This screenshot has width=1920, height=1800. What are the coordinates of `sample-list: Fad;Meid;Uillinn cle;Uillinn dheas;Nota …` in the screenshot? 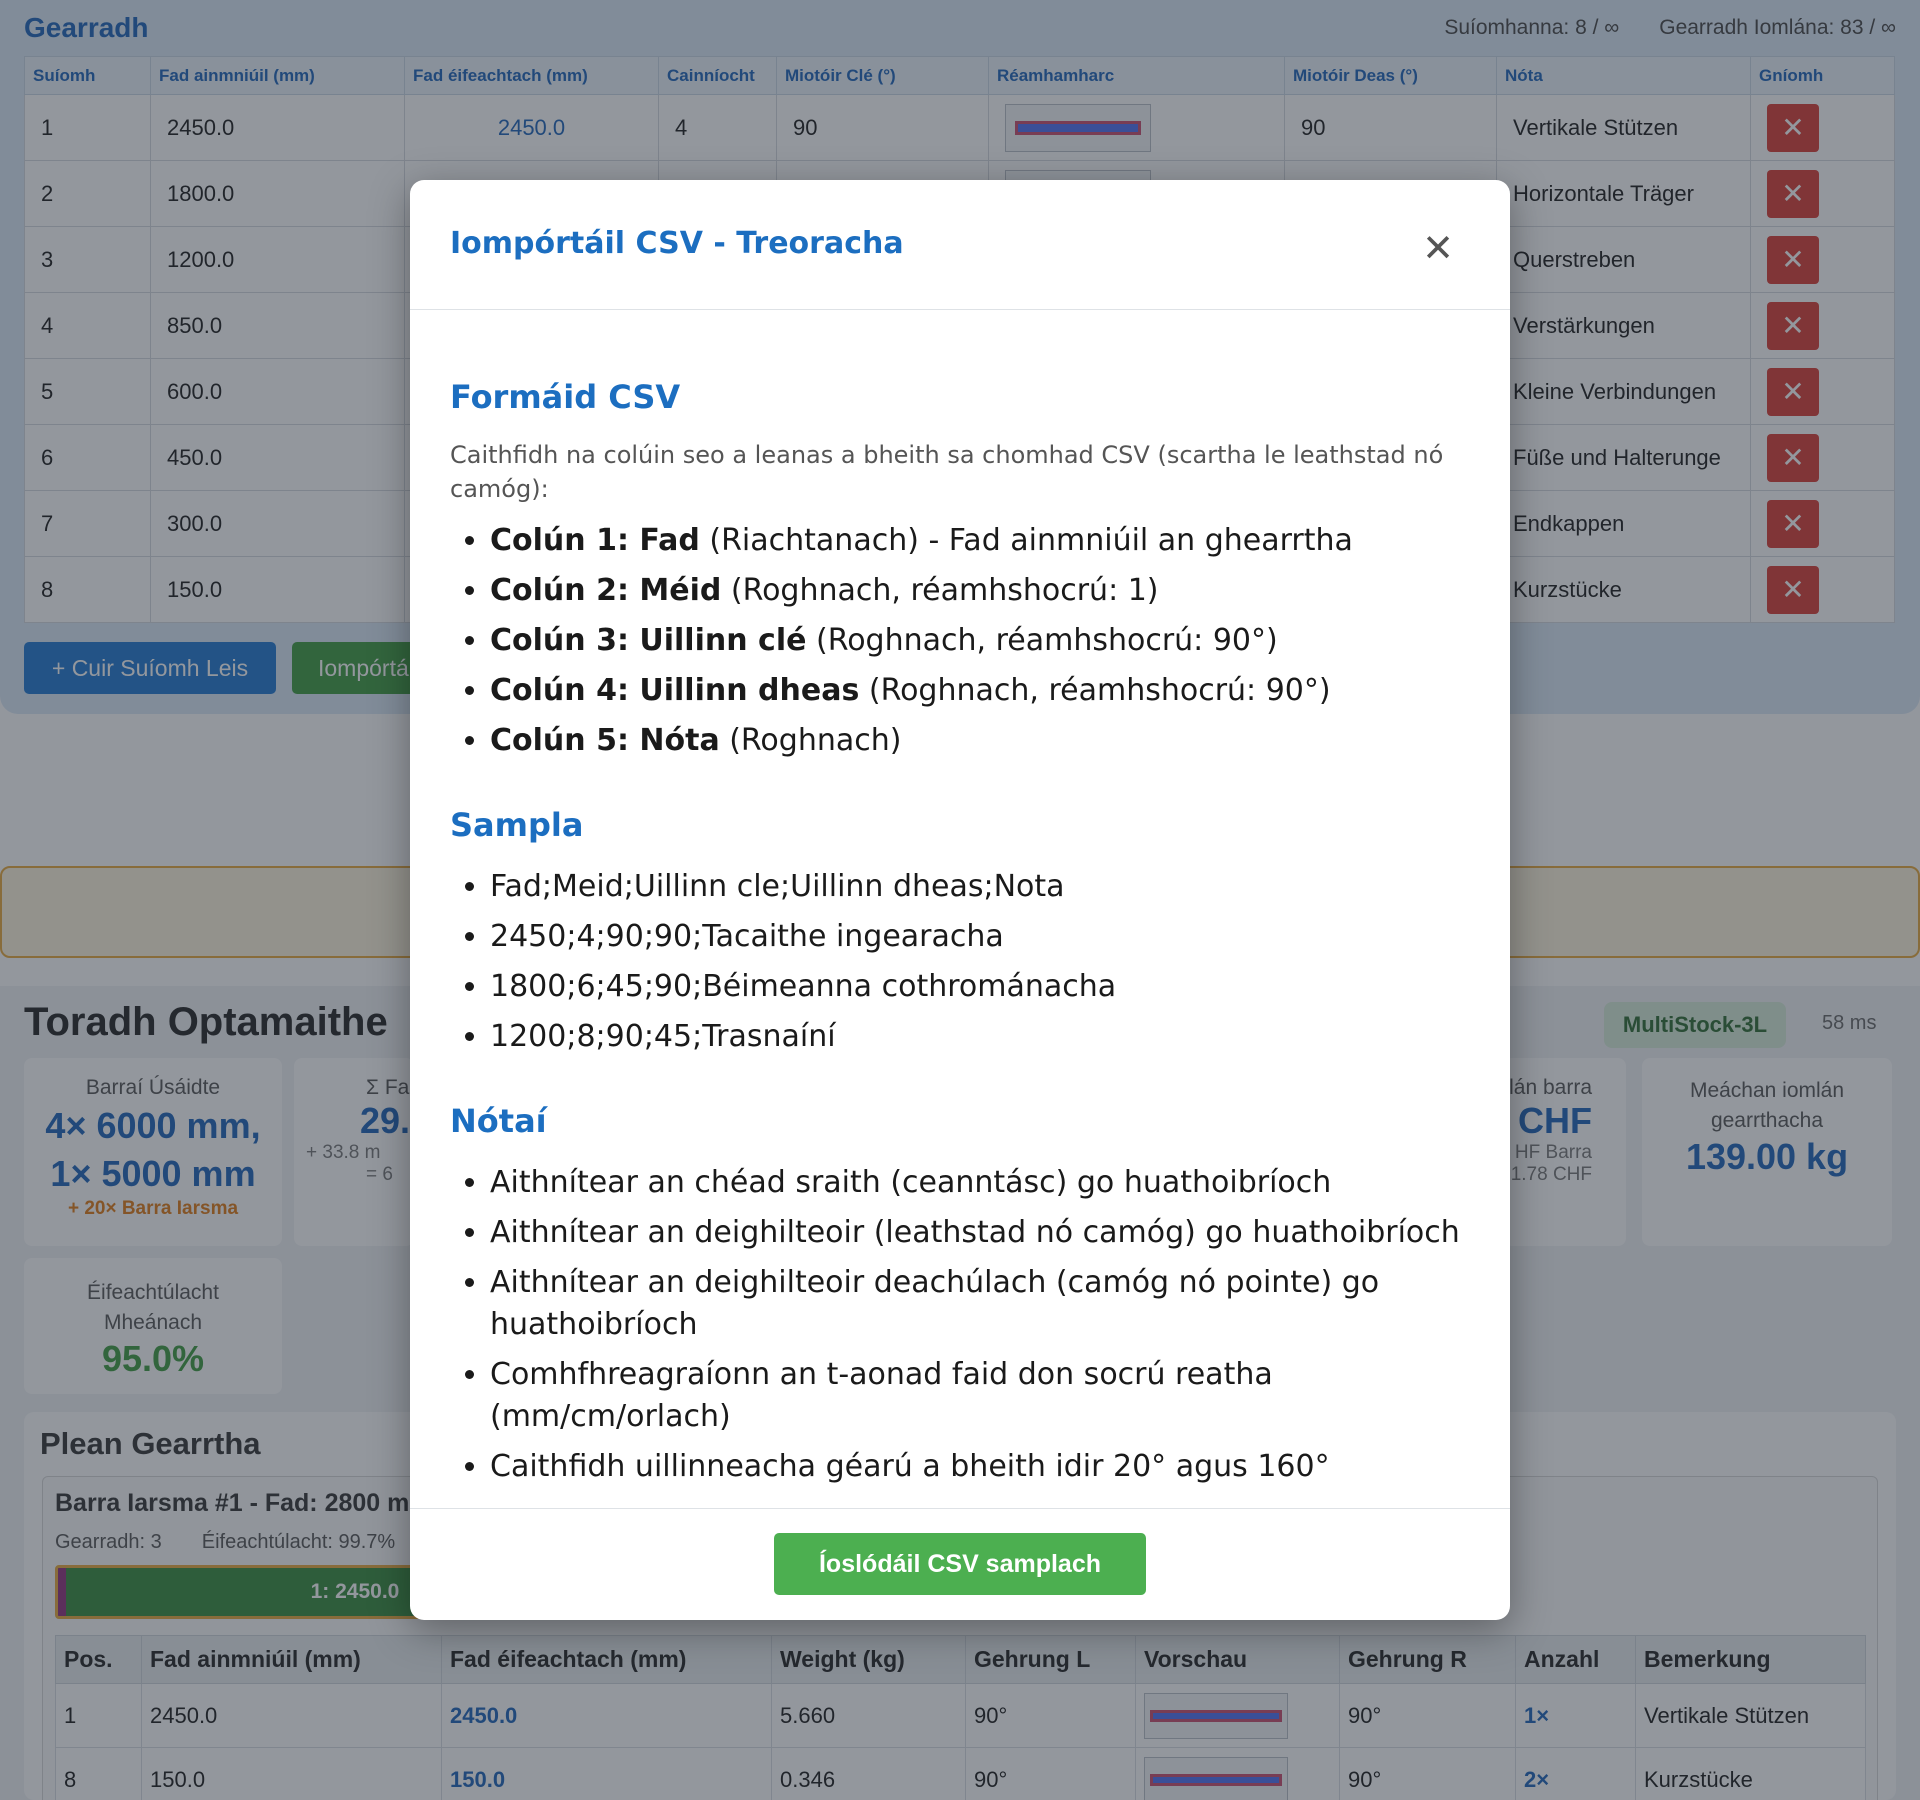 It's located at (960, 962).